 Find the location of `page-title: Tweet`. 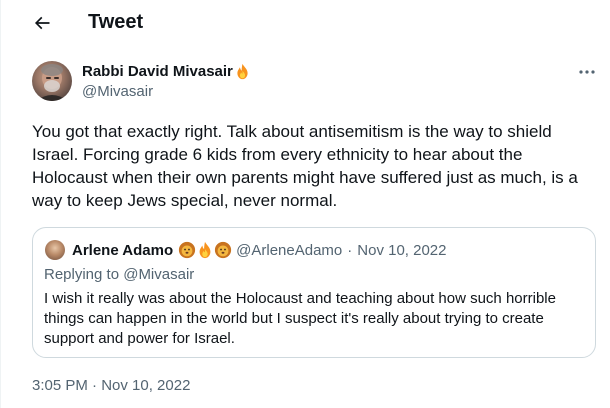

page-title: Tweet is located at coordinates (116, 22).